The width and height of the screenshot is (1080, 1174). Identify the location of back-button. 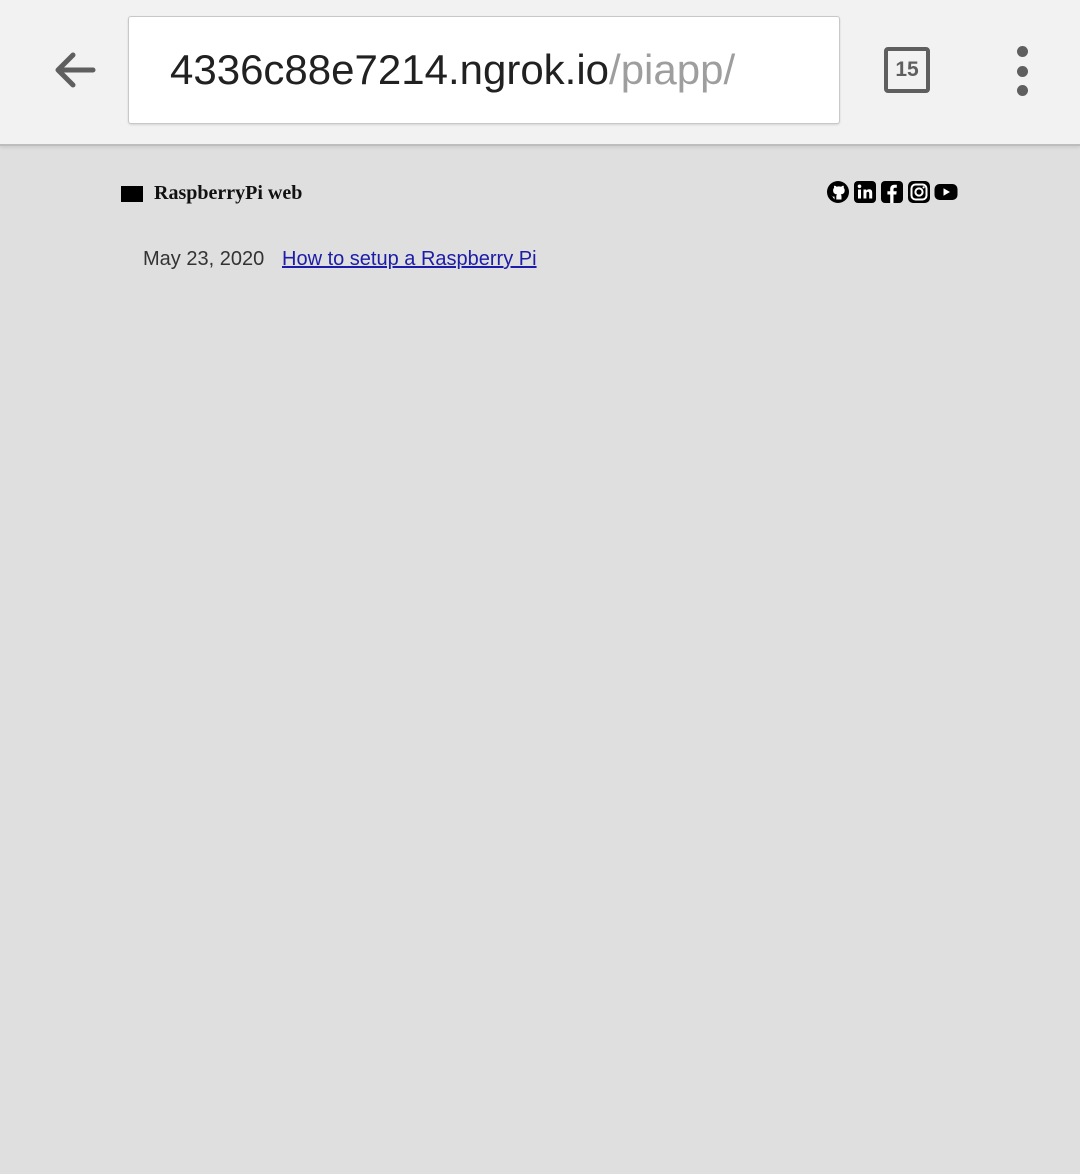
(74, 70).